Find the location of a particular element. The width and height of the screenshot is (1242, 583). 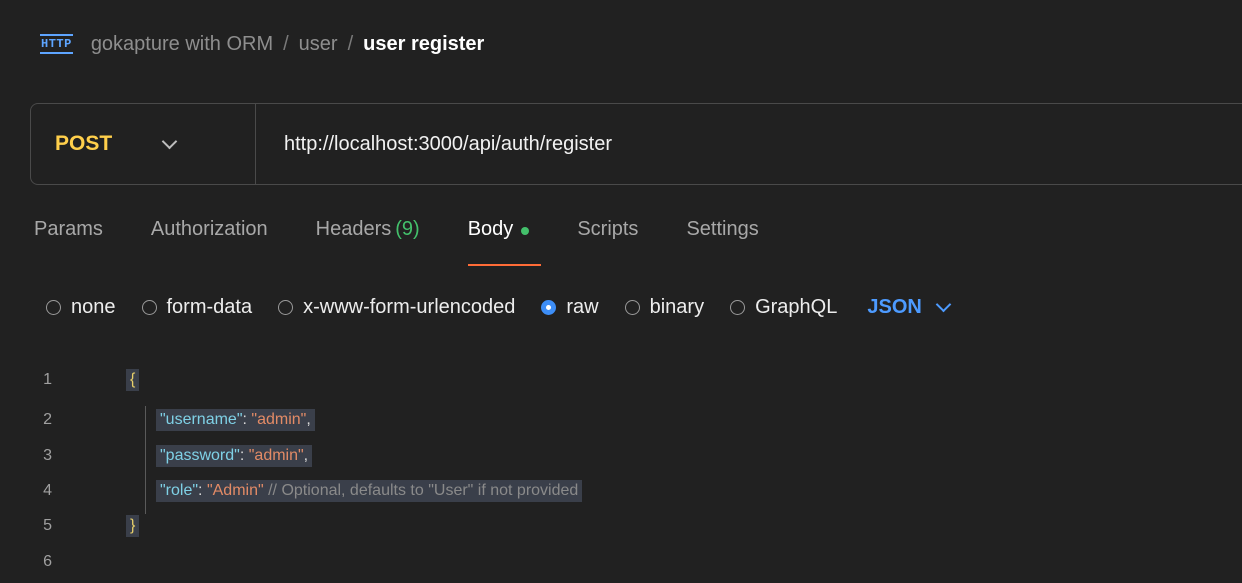

editor-line: 2 "username": "admin", is located at coordinates (157, 420).